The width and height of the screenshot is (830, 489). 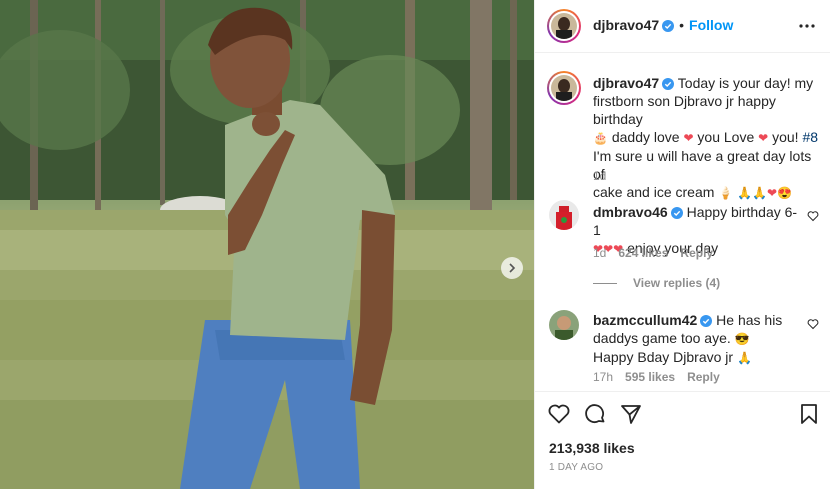 I want to click on like-button, so click(x=559, y=414).